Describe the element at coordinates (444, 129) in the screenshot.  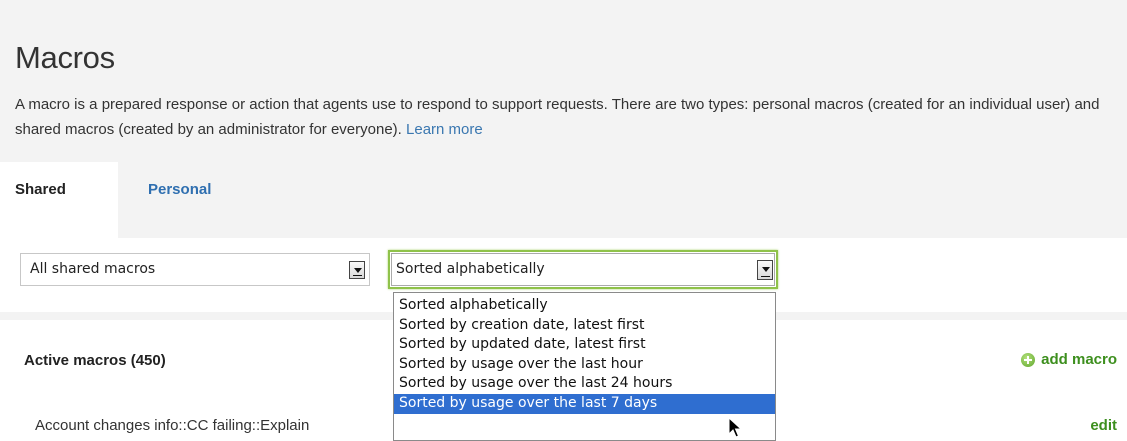
I see `learn-more-link: Learn more` at that location.